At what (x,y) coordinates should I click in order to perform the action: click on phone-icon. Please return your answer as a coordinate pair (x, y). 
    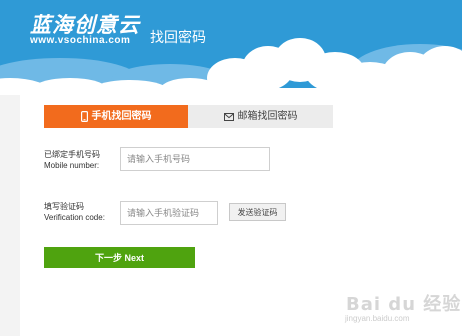
    Looking at the image, I should click on (84, 116).